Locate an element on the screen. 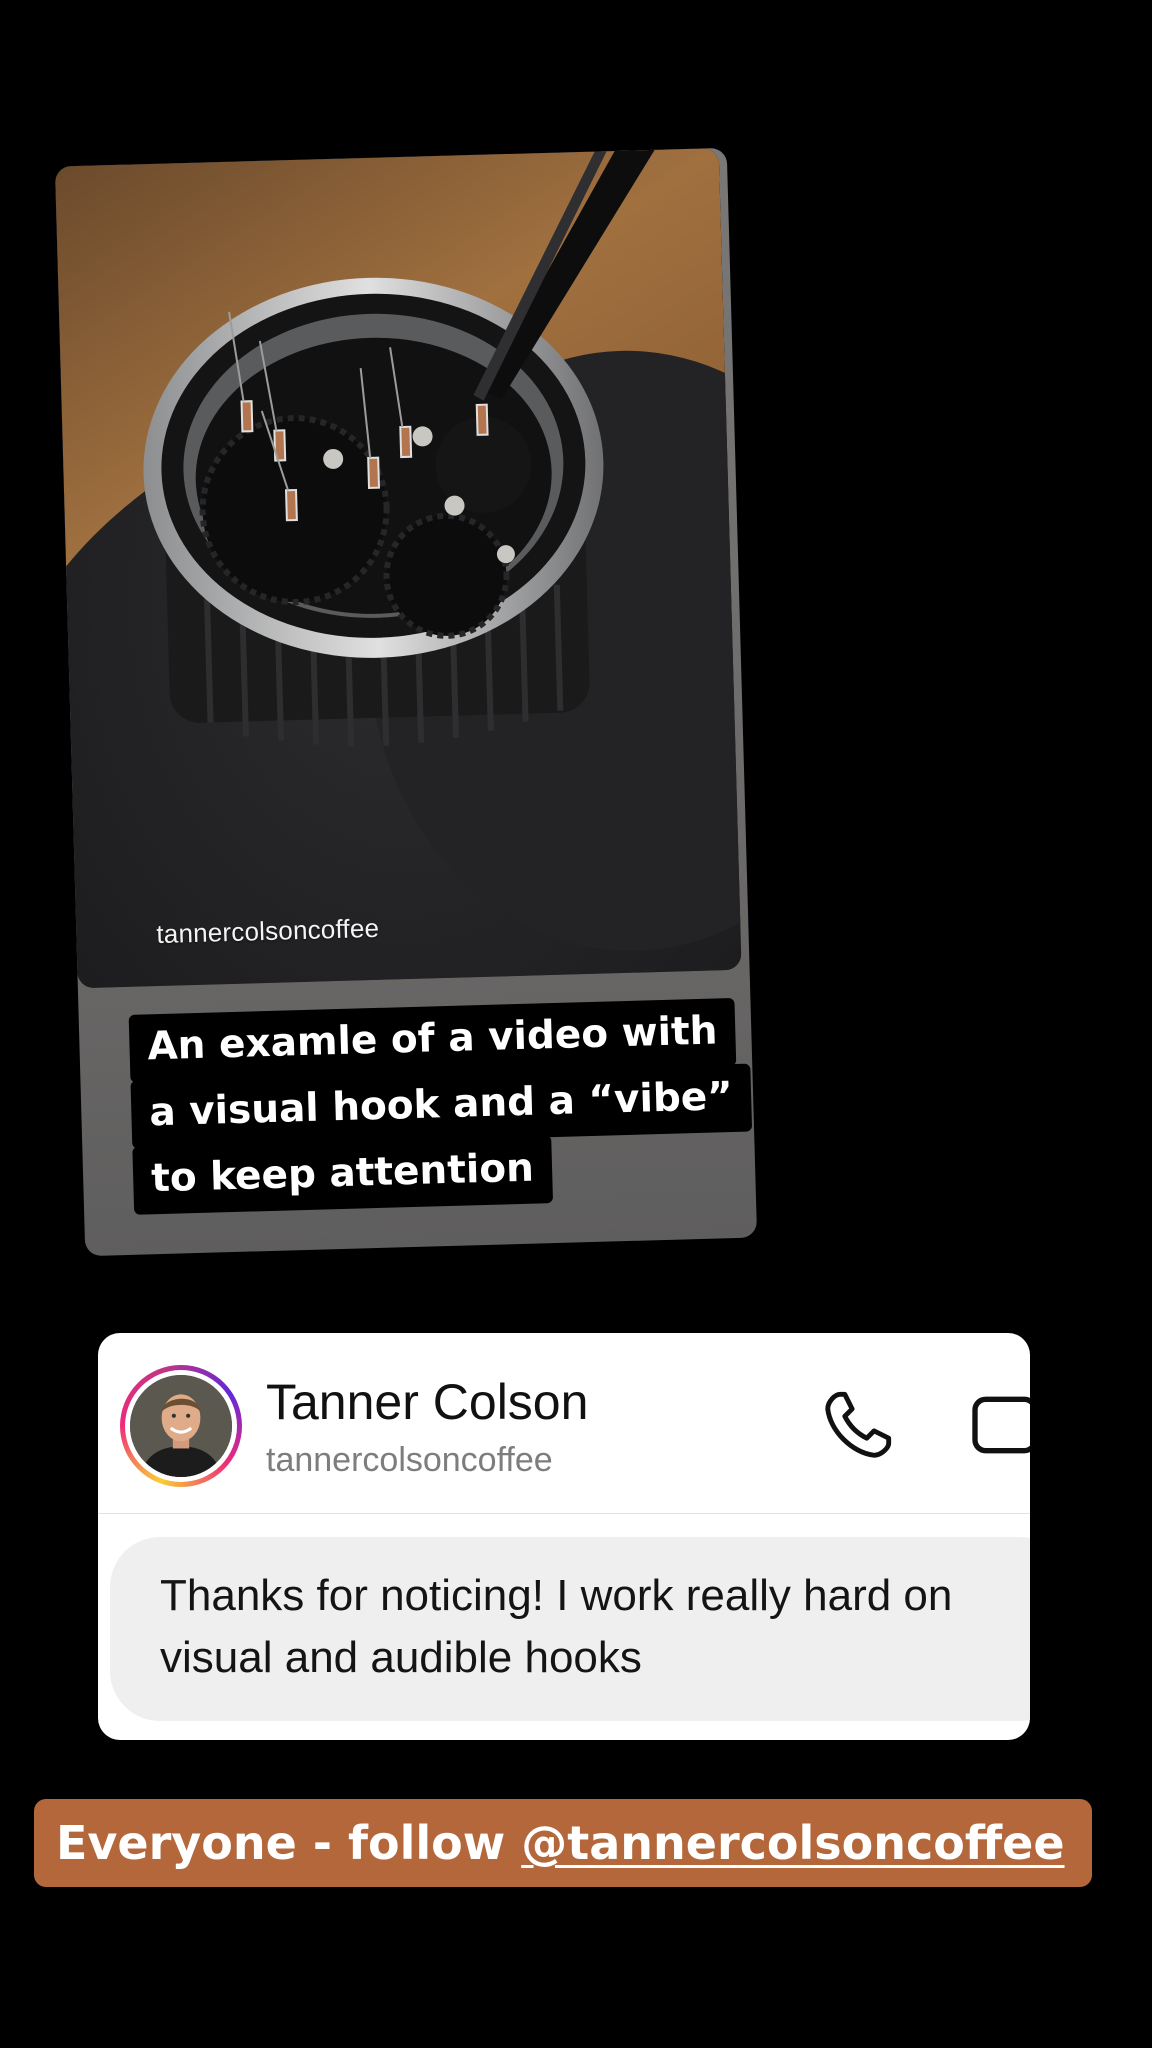 Image resolution: width=1152 pixels, height=2048 pixels. mention-link: @tannercolsoncoffee is located at coordinates (792, 1843).